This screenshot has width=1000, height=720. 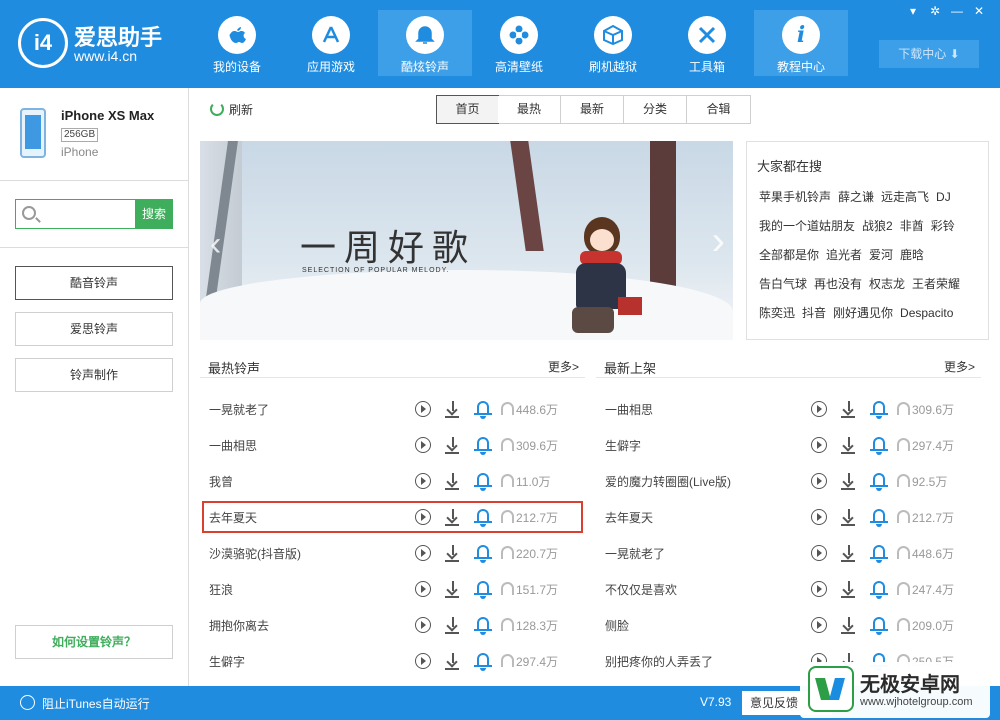 I want to click on nav-my-device: 我的设备, so click(x=237, y=43).